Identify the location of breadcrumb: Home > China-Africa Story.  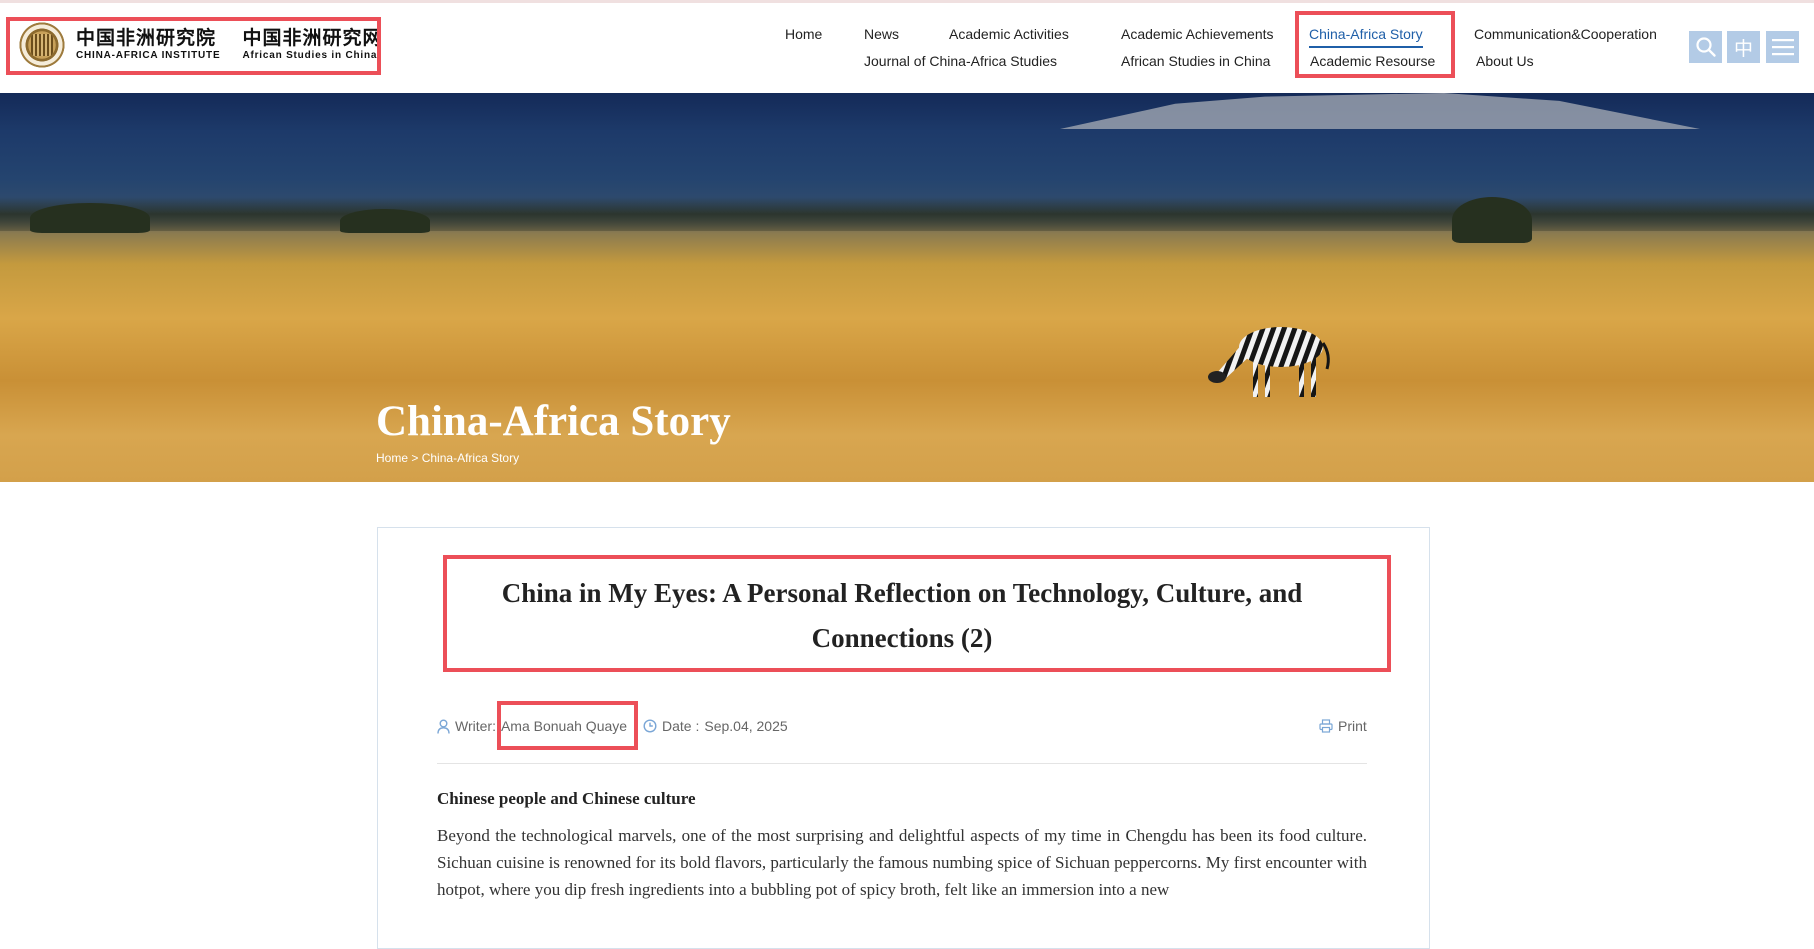
(447, 458).